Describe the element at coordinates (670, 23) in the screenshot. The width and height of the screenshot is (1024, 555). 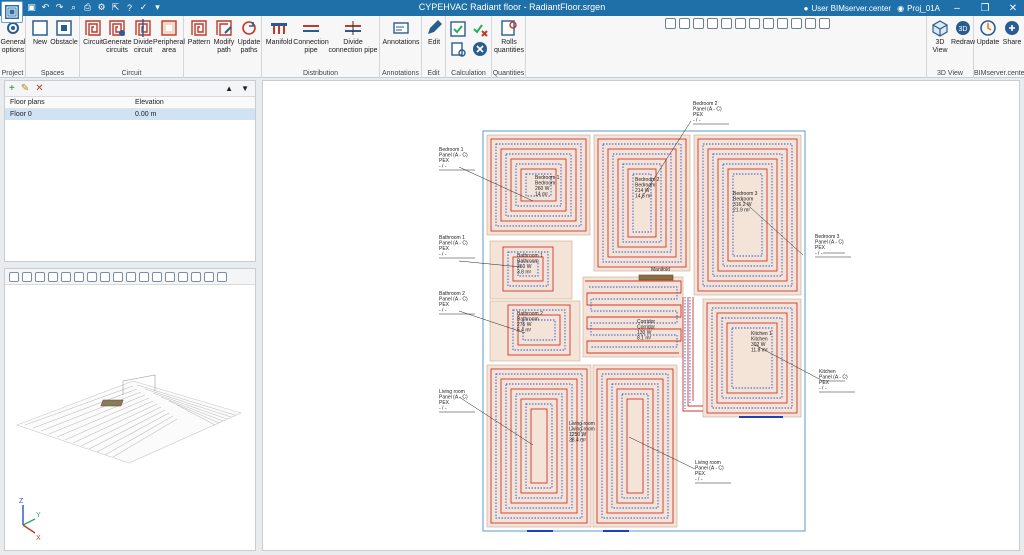
I see `zoom-window-icon` at that location.